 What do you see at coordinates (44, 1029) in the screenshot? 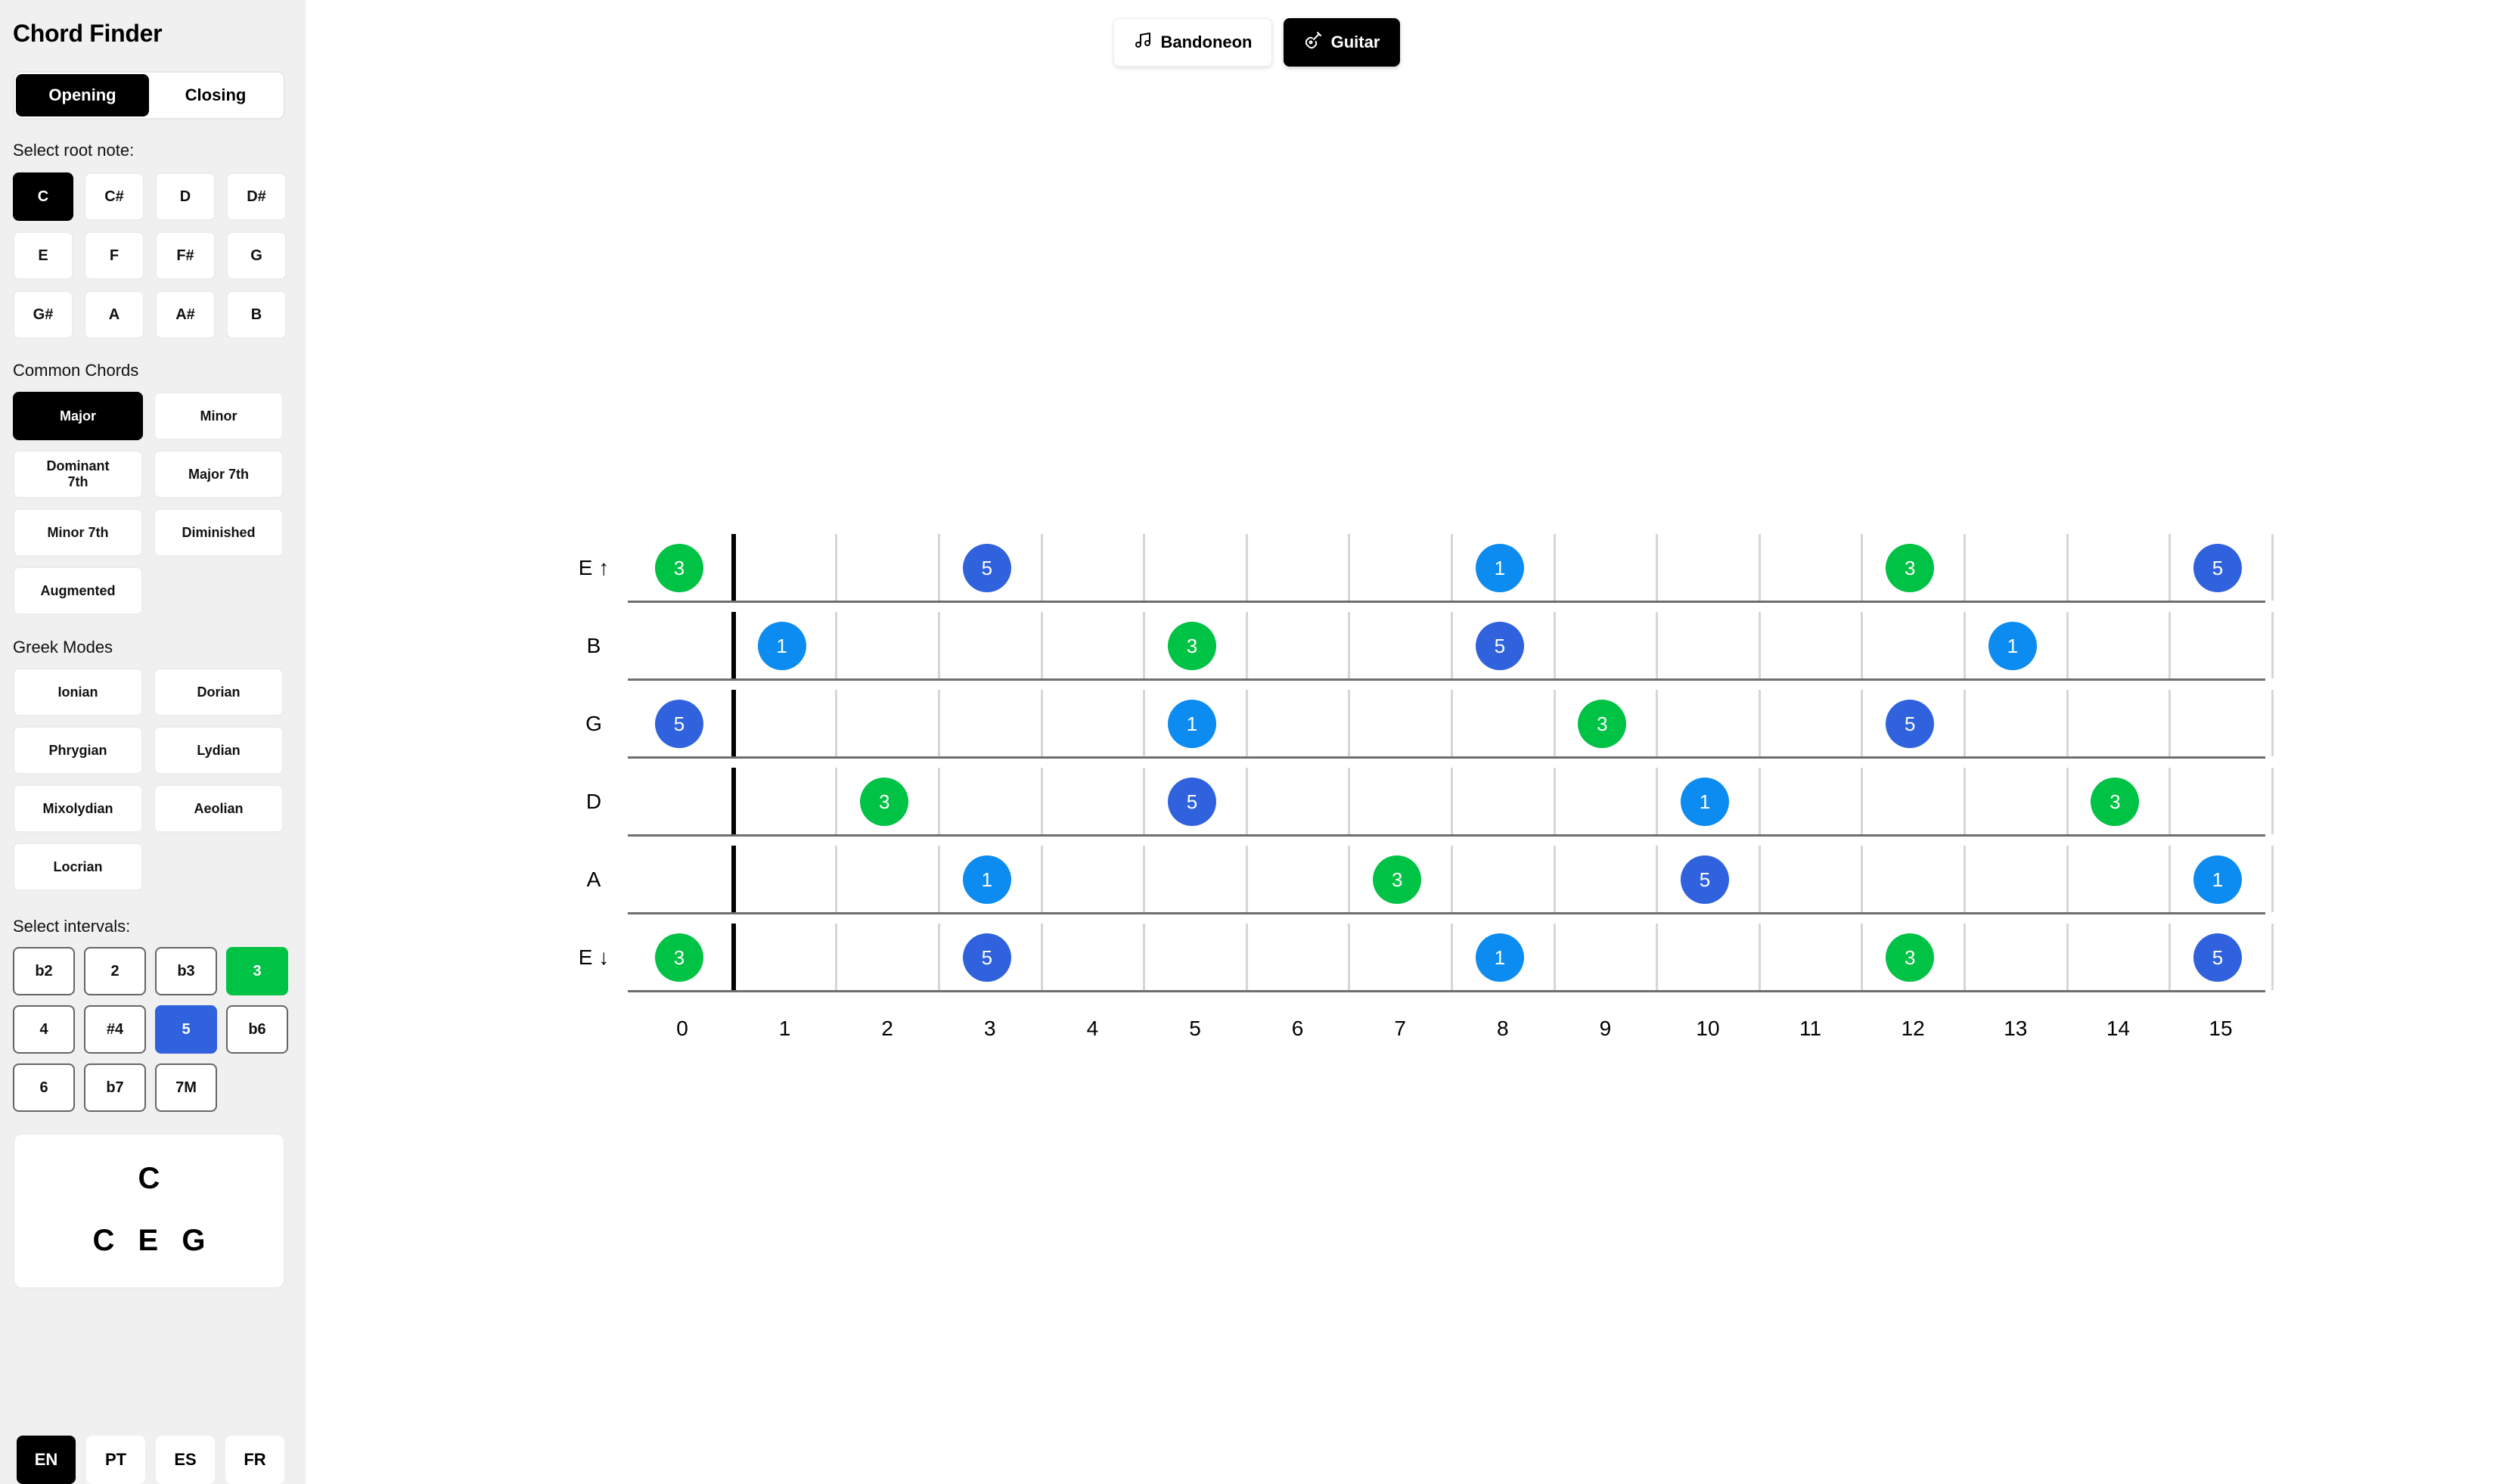
I see `interval-button-4: 4` at bounding box center [44, 1029].